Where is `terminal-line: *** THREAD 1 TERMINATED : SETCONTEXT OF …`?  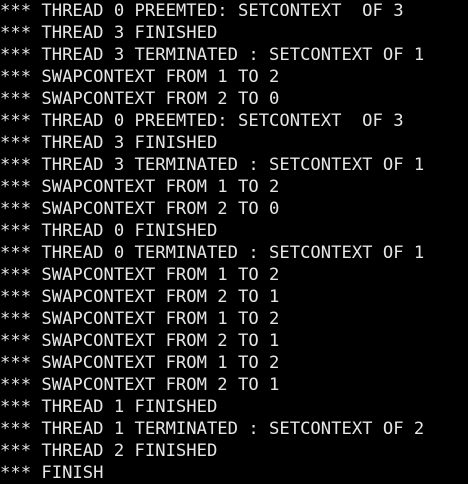 terminal-line: *** THREAD 1 TERMINATED : SETCONTEXT OF … is located at coordinates (212, 429).